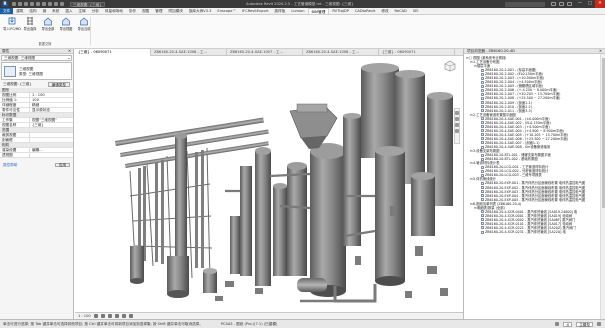 Image resolution: width=605 pixels, height=328 pixels. Describe the element at coordinates (62, 4) in the screenshot. I see `3d-view-icon` at that location.